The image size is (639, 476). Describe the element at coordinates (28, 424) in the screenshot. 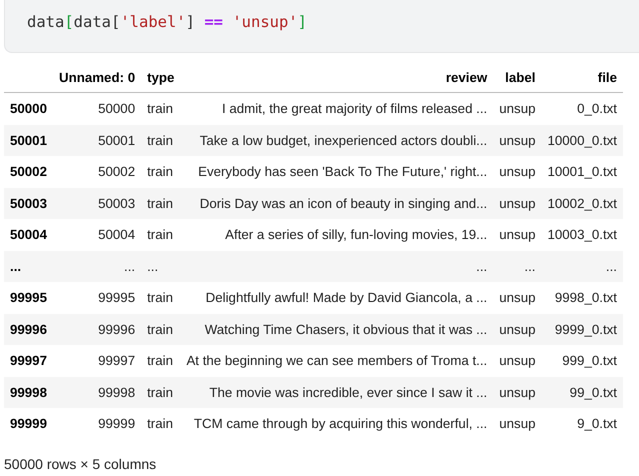

I see `index-cell: 99999` at that location.